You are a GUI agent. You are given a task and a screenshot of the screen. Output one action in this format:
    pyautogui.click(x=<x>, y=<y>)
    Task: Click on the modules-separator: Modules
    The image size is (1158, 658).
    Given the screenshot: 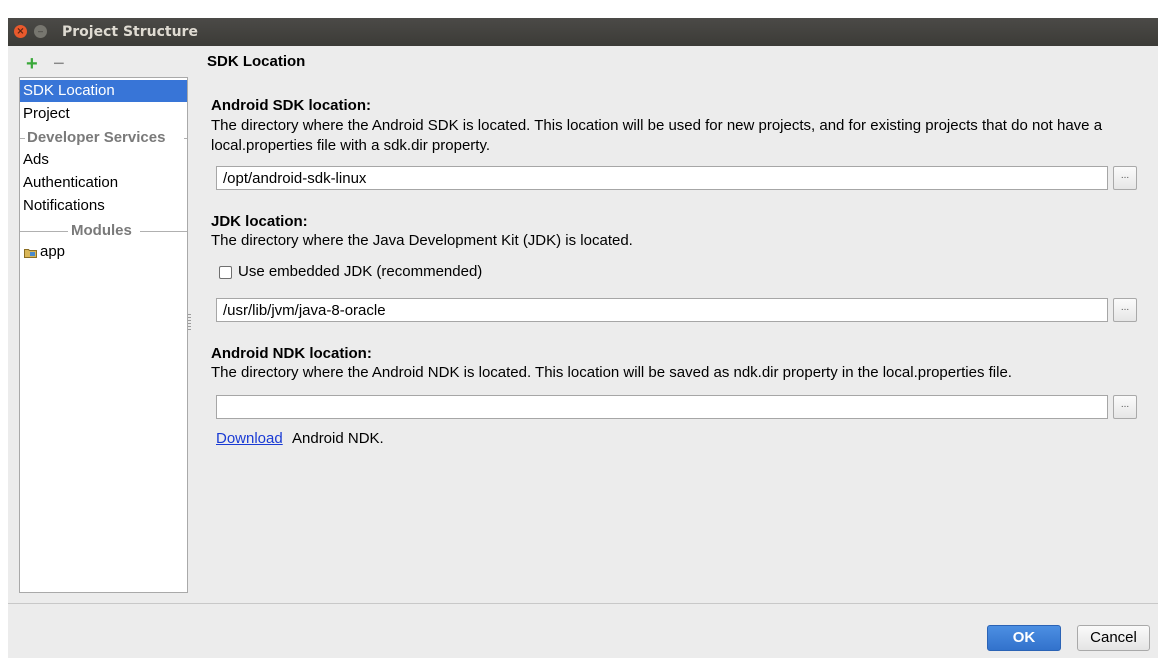 What is the action you would take?
    pyautogui.click(x=103, y=231)
    